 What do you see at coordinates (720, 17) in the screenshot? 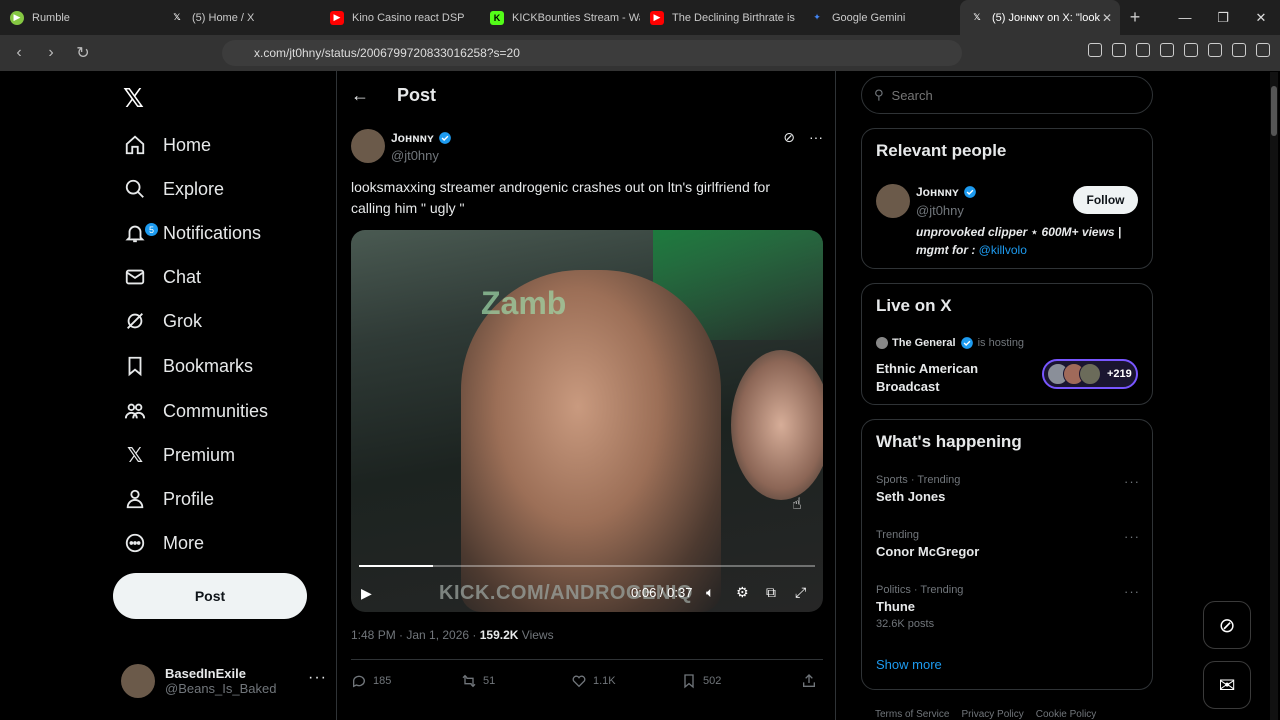
I see `browser-tab: ▶ The Declining Birthrate is` at bounding box center [720, 17].